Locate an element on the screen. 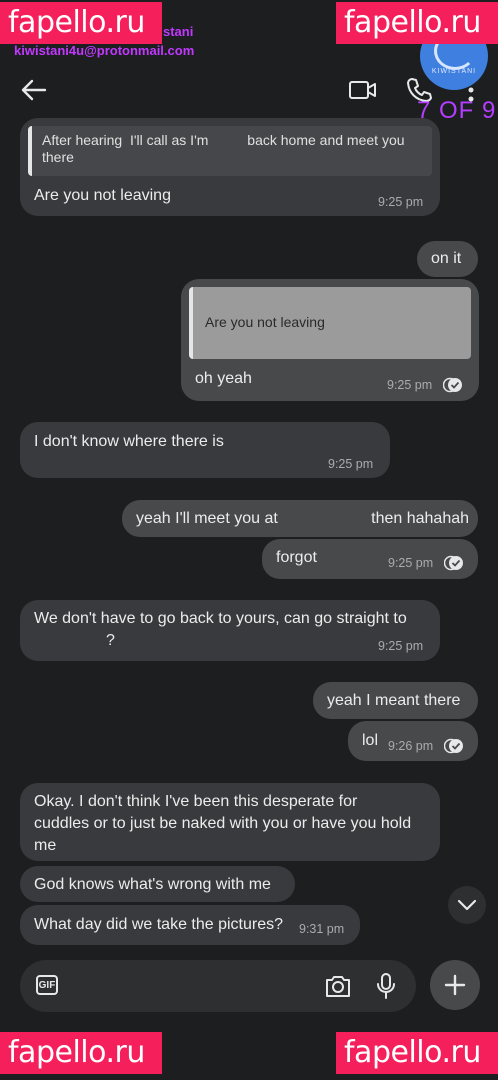 This screenshot has height=1080, width=498. back-button is located at coordinates (34, 90).